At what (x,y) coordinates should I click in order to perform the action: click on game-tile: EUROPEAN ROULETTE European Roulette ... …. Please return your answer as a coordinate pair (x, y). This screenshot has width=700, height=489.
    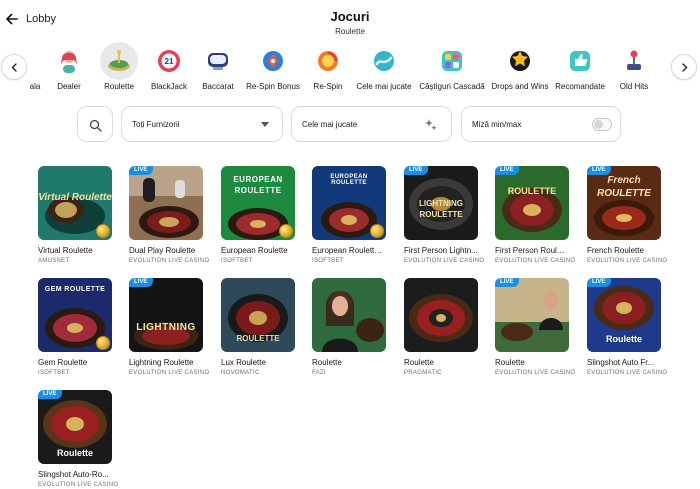
    Looking at the image, I should click on (349, 215).